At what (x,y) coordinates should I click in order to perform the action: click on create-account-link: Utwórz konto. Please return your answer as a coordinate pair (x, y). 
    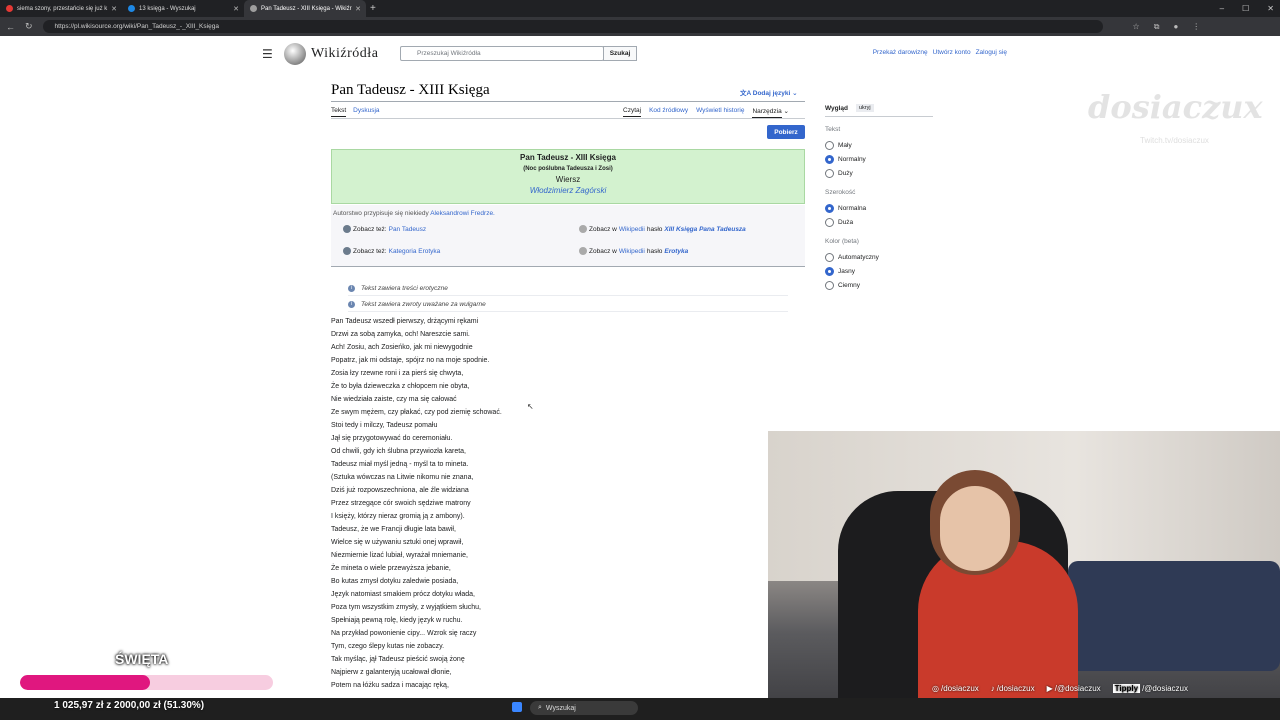
    Looking at the image, I should click on (952, 52).